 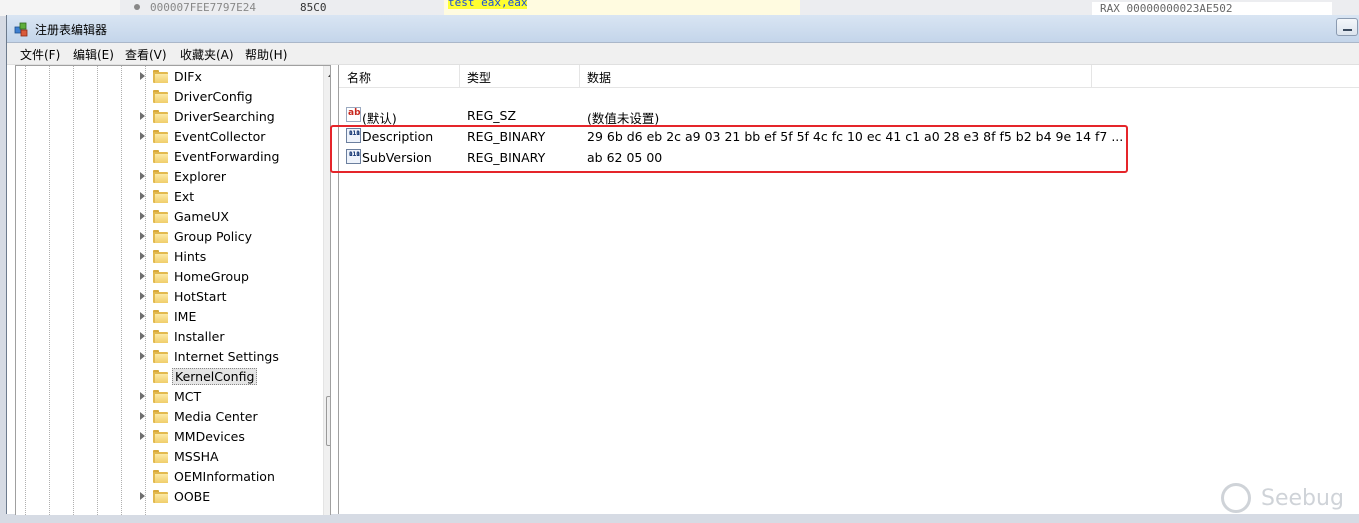 I want to click on tree-node-label: IME, so click(x=185, y=316).